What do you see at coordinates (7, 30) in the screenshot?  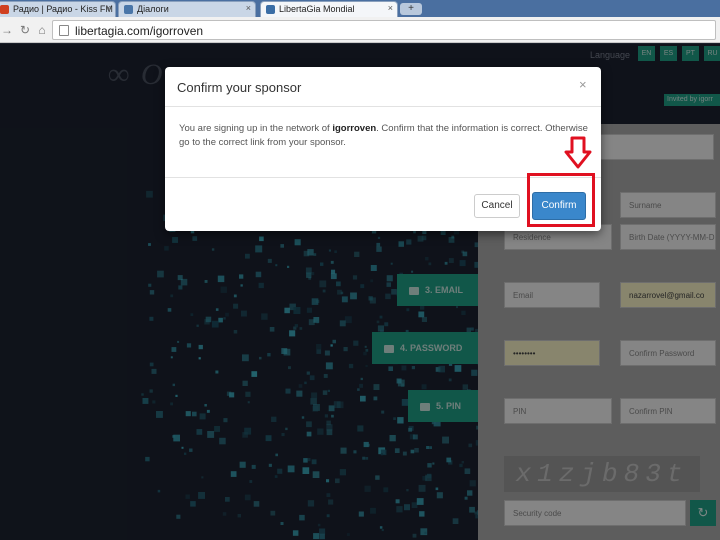 I see `back-arrow-icon: →` at bounding box center [7, 30].